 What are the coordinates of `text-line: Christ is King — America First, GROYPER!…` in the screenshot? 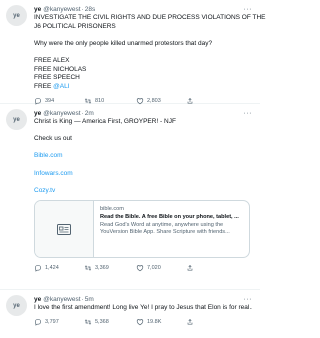 It's located at (105, 121).